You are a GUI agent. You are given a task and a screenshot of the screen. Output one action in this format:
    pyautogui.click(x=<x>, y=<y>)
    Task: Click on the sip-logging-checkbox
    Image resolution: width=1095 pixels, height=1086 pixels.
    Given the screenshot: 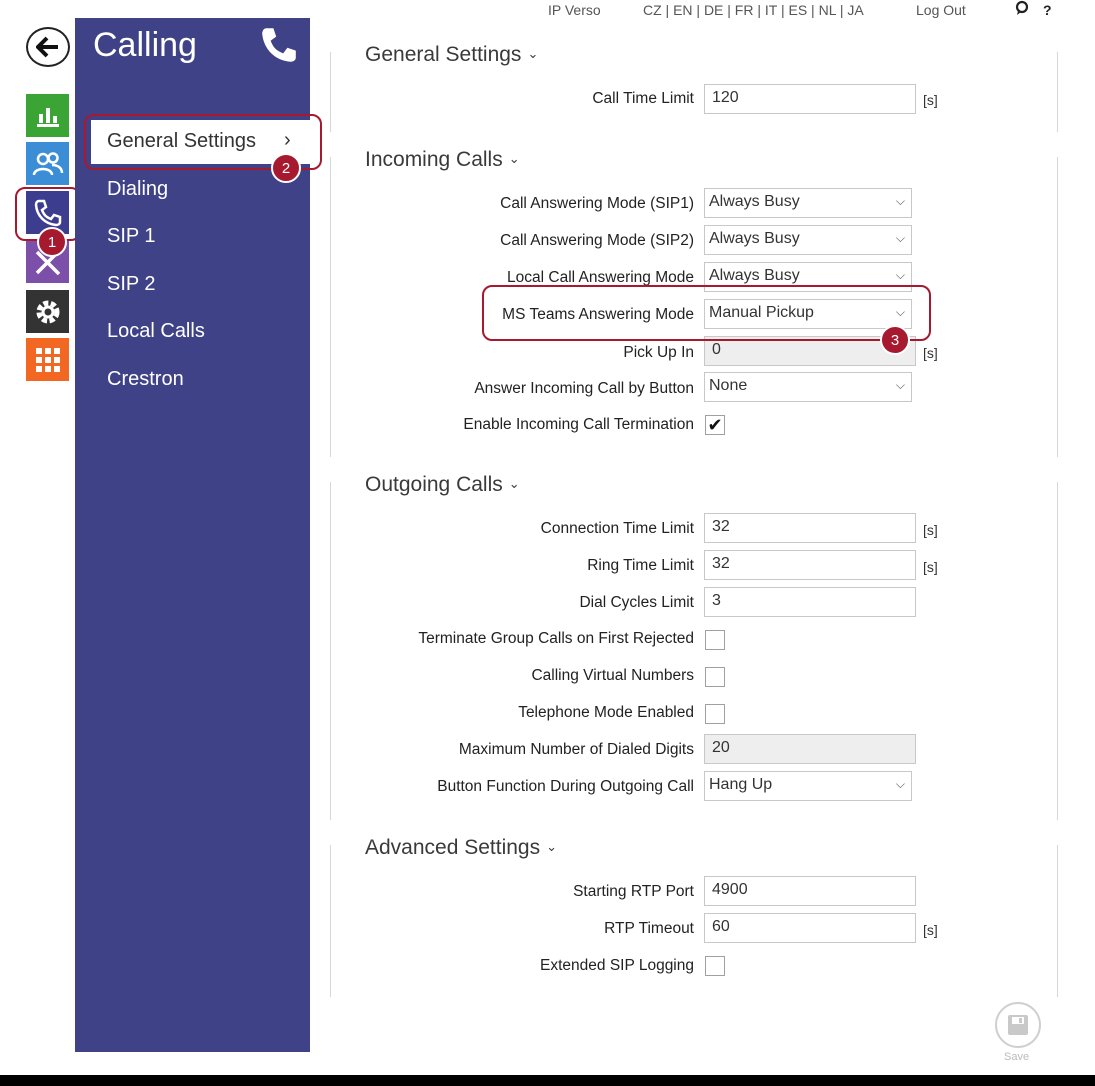 What is the action you would take?
    pyautogui.click(x=715, y=966)
    